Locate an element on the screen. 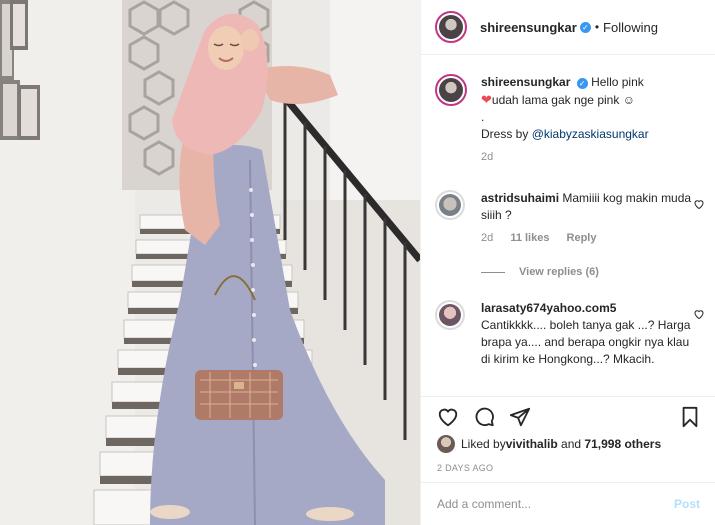  caption-avatar is located at coordinates (451, 90).